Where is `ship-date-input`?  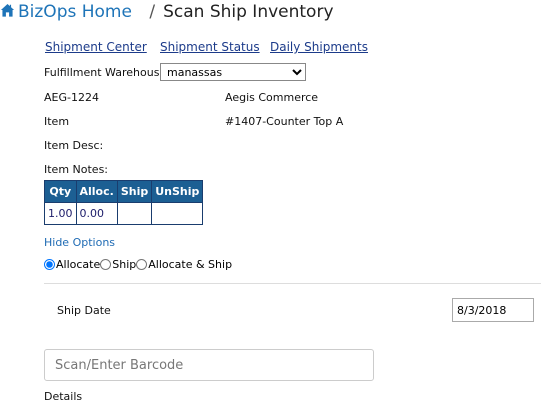
ship-date-input is located at coordinates (493, 310).